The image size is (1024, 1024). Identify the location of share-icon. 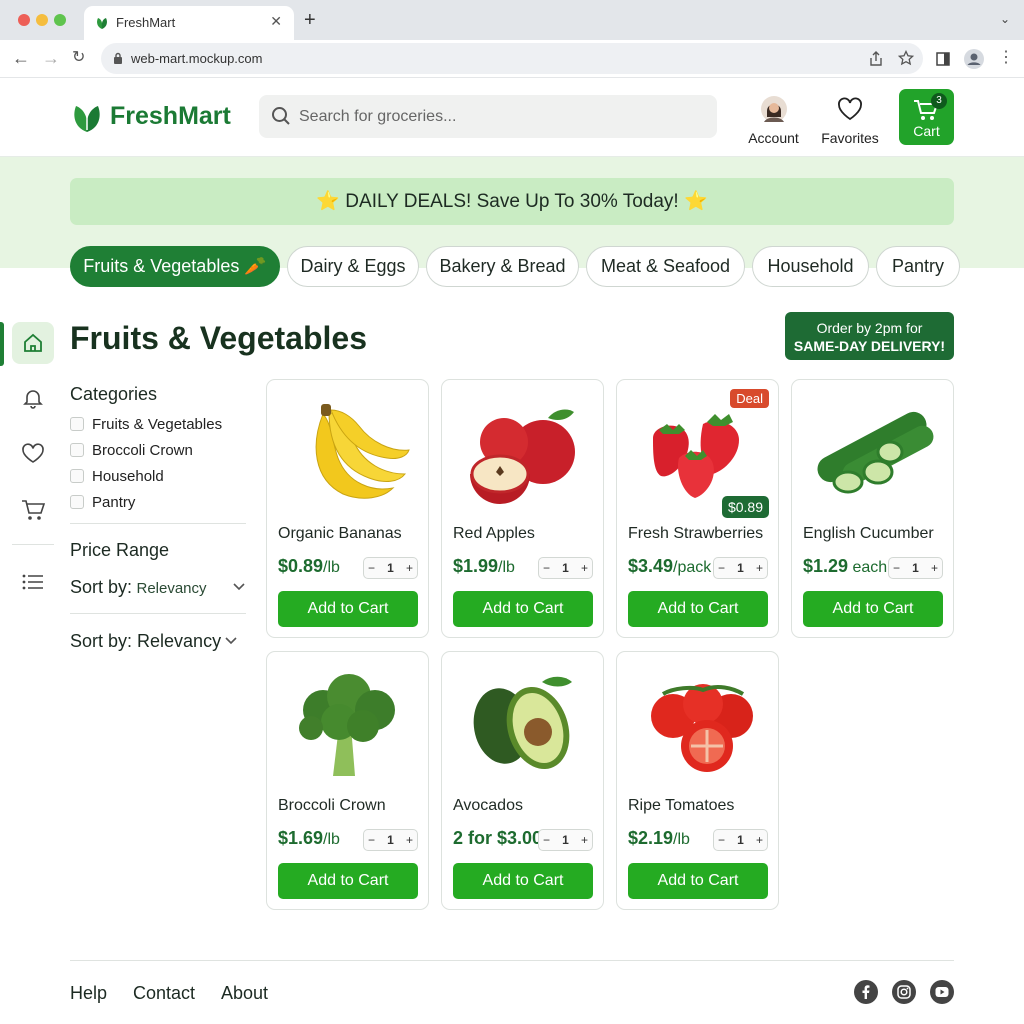
(876, 59).